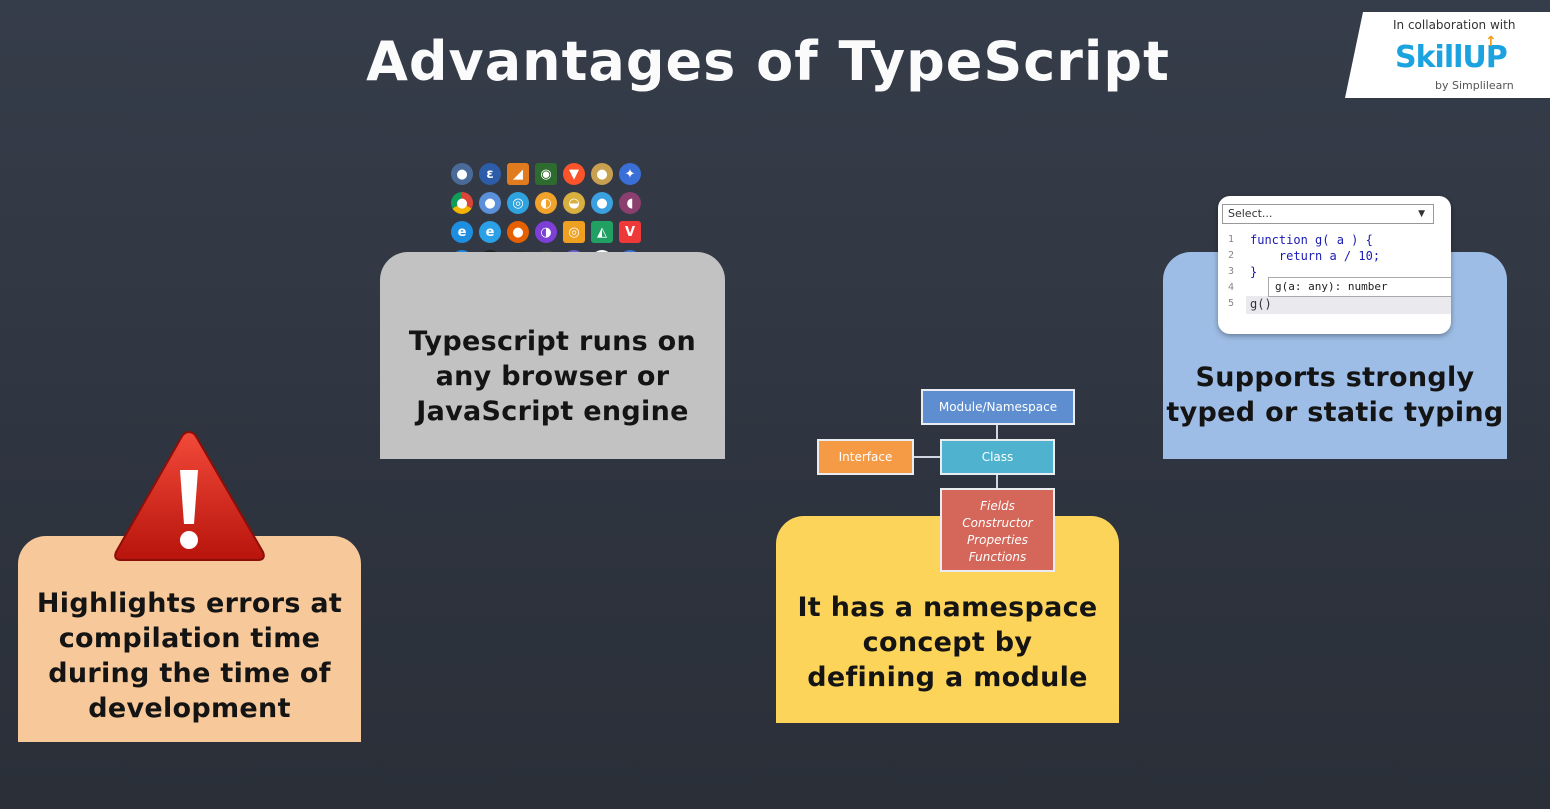 The width and height of the screenshot is (1550, 809). I want to click on browser-icon: ◐, so click(546, 203).